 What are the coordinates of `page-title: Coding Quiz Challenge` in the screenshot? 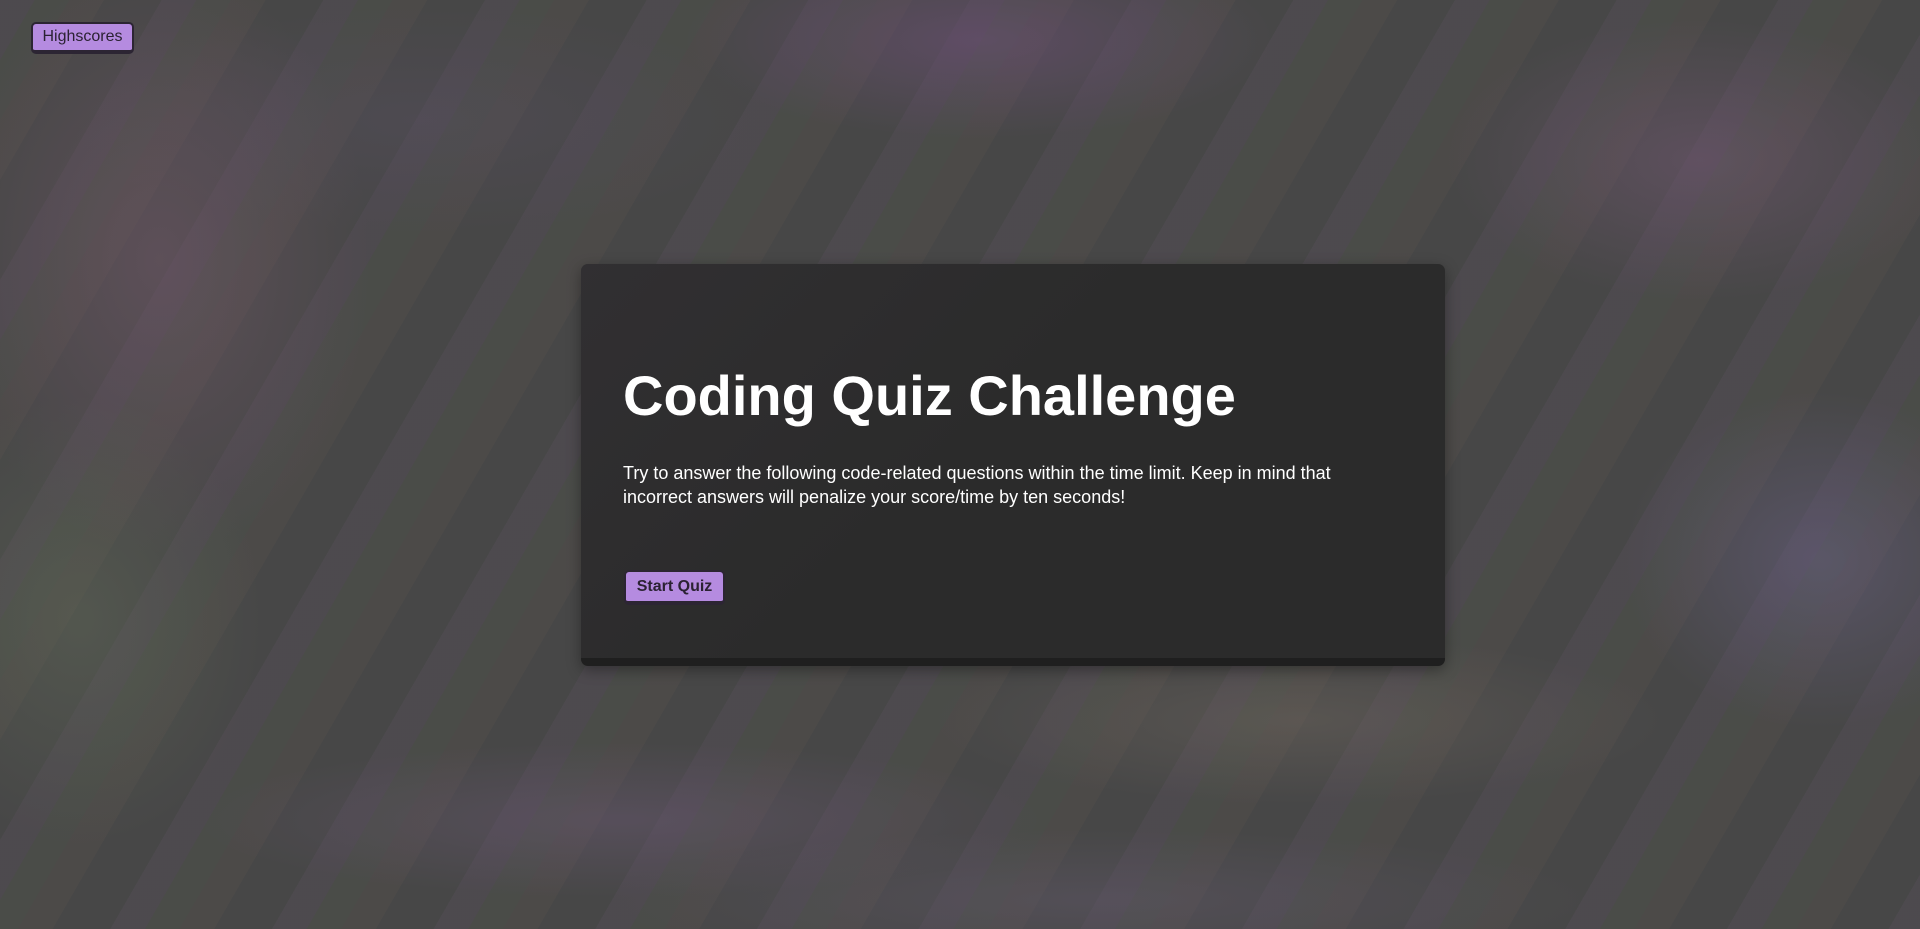 It's located at (929, 395).